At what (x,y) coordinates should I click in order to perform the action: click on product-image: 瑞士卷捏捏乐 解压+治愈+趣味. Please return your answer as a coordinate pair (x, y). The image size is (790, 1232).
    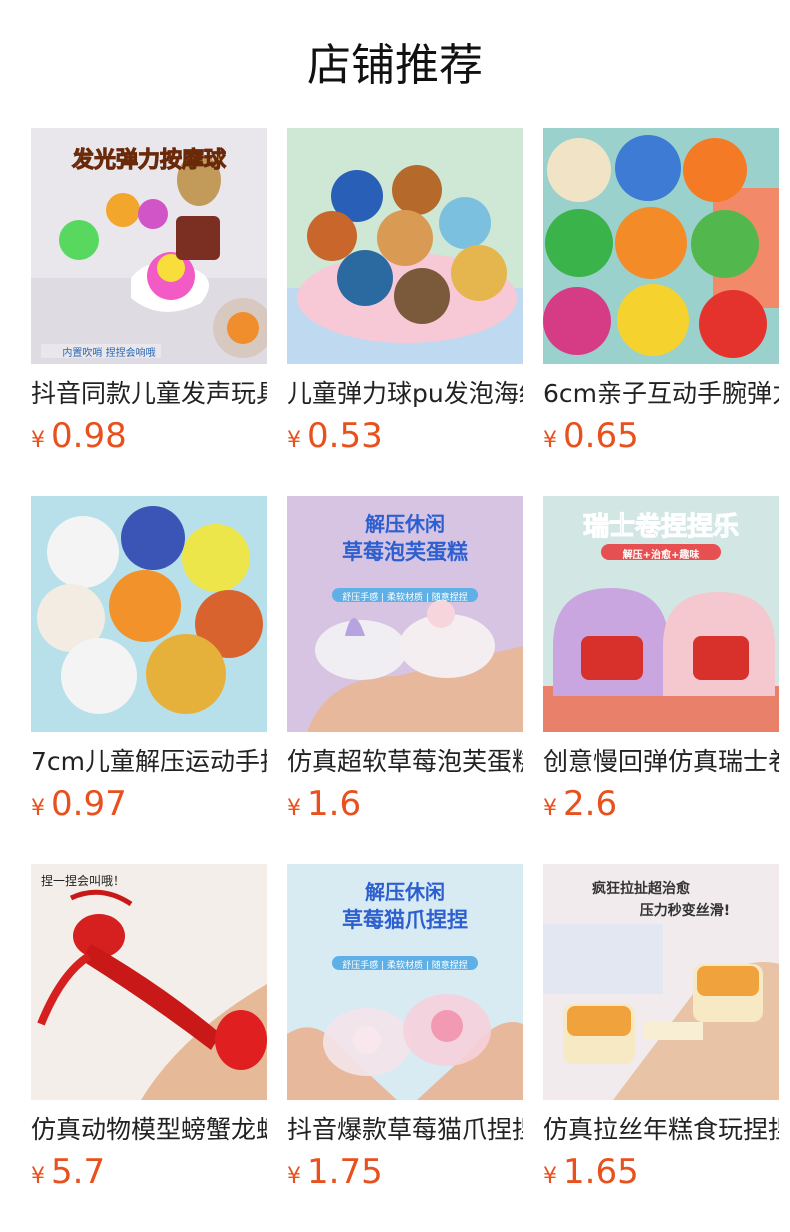
    Looking at the image, I should click on (661, 614).